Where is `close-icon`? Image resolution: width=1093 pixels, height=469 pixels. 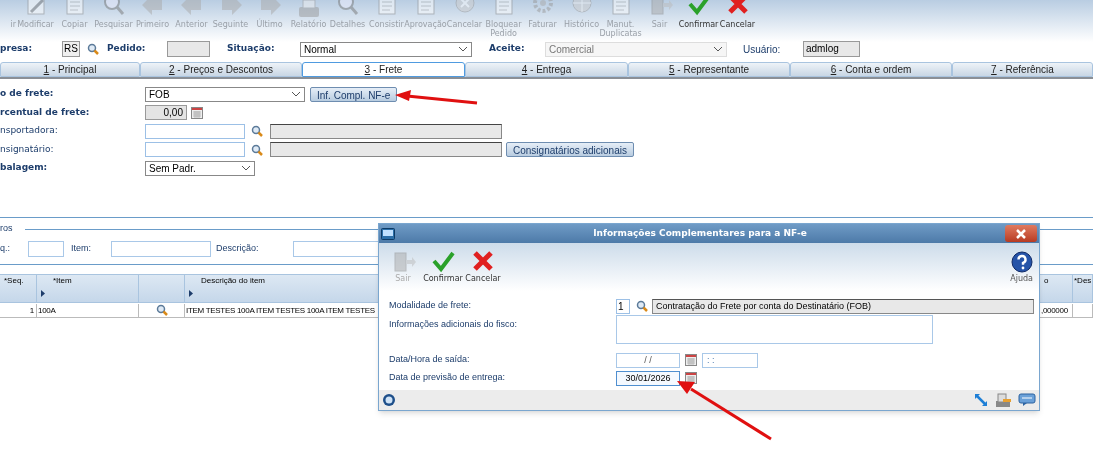
close-icon is located at coordinates (1021, 233).